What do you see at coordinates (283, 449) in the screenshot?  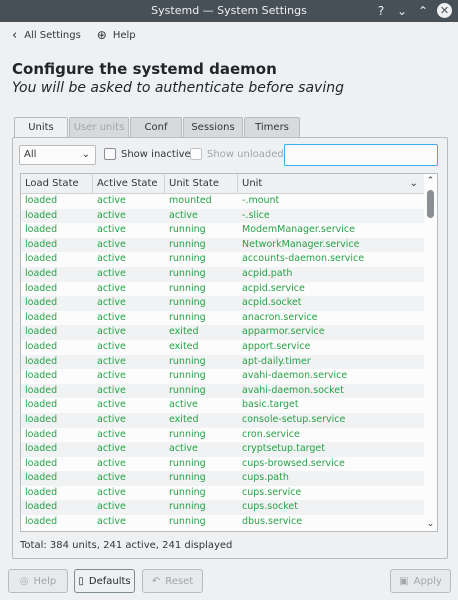 I see `unit-name-cell: cryptsetup.target` at bounding box center [283, 449].